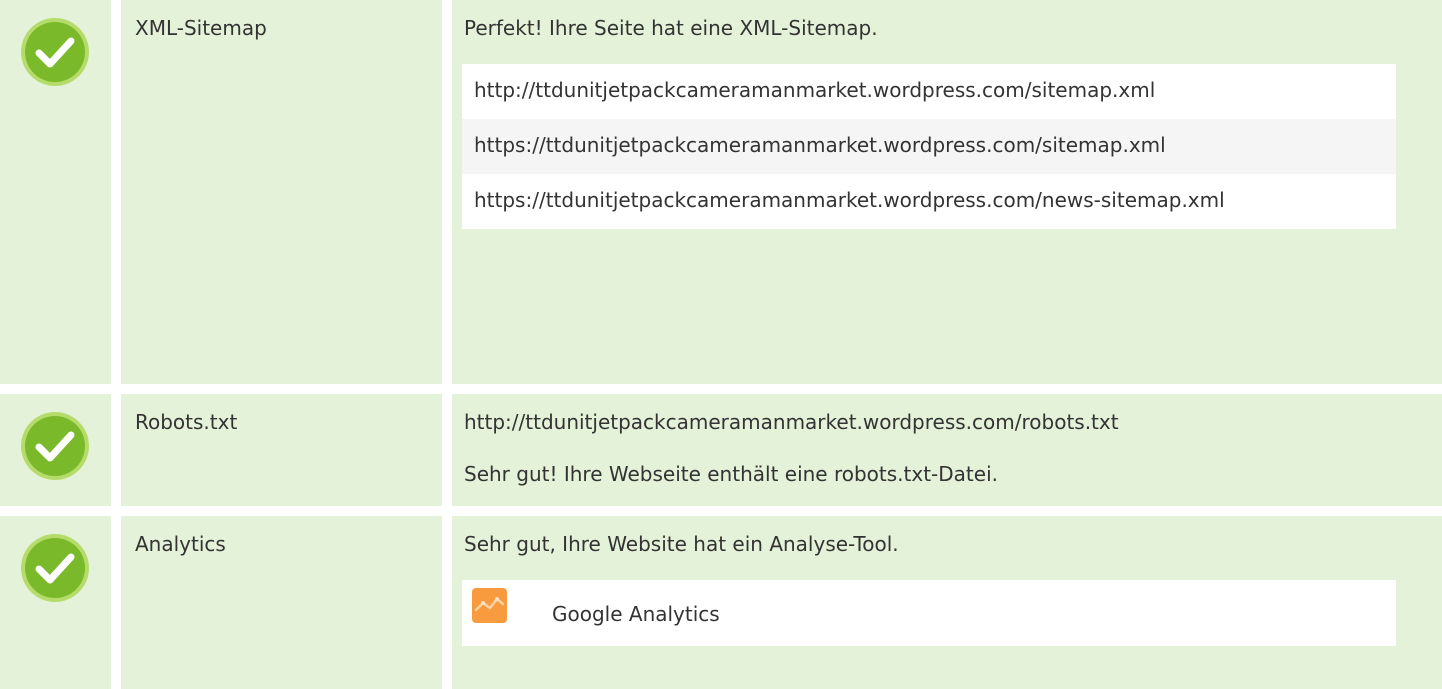 The width and height of the screenshot is (1442, 689). Describe the element at coordinates (180, 544) in the screenshot. I see `check-label: Analytics` at that location.